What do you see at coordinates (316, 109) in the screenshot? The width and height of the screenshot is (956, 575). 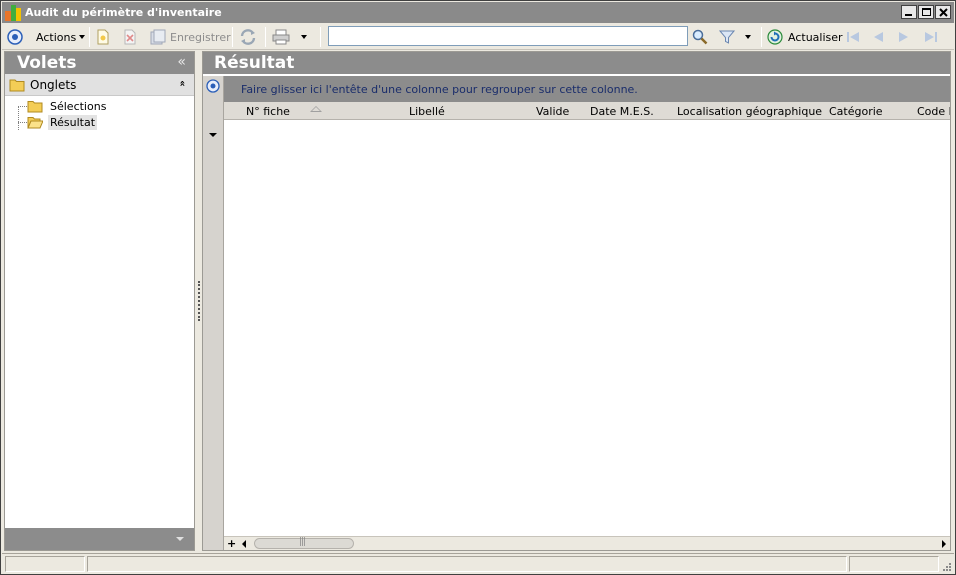 I see `sort-ascending-icon` at bounding box center [316, 109].